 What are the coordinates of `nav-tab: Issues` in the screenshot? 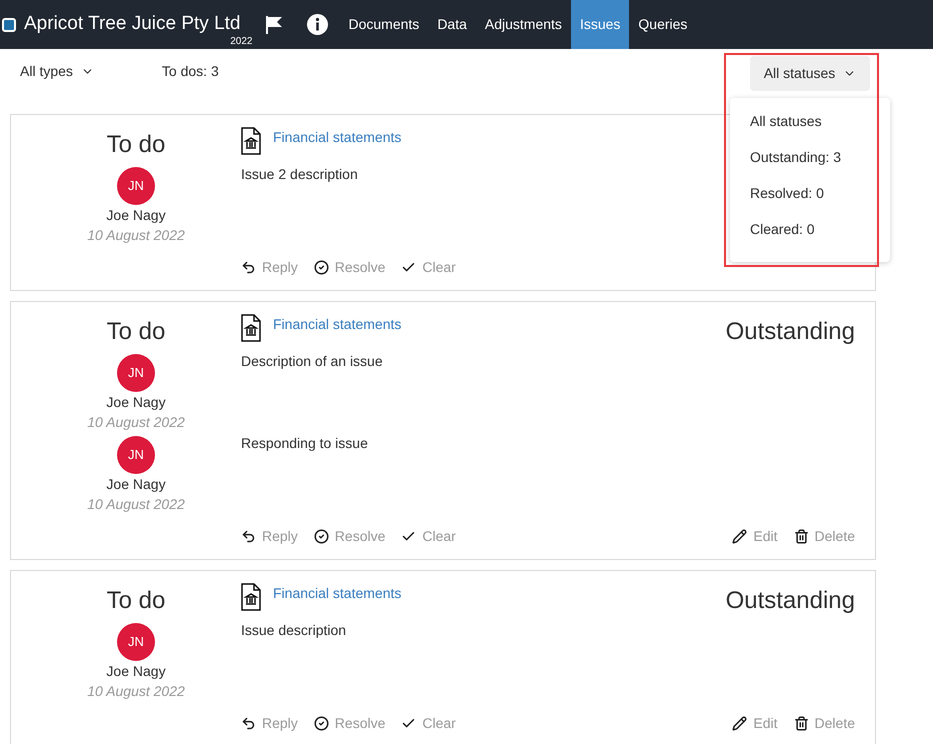 It's located at (600, 24).